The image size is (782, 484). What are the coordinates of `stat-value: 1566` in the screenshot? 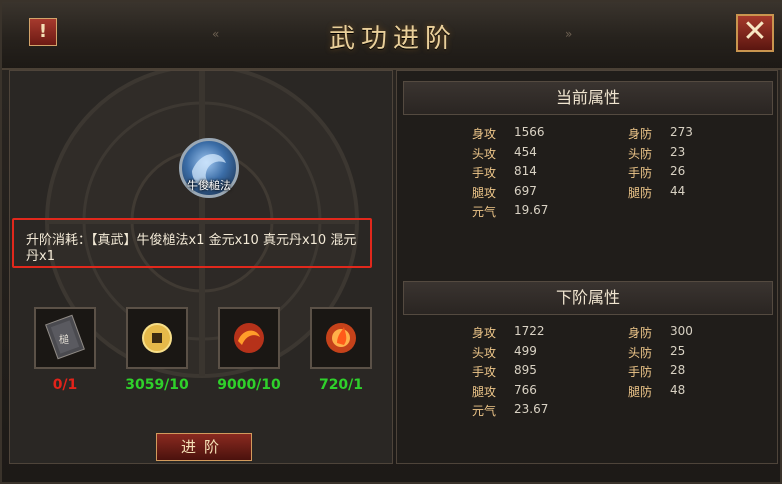 It's located at (529, 132).